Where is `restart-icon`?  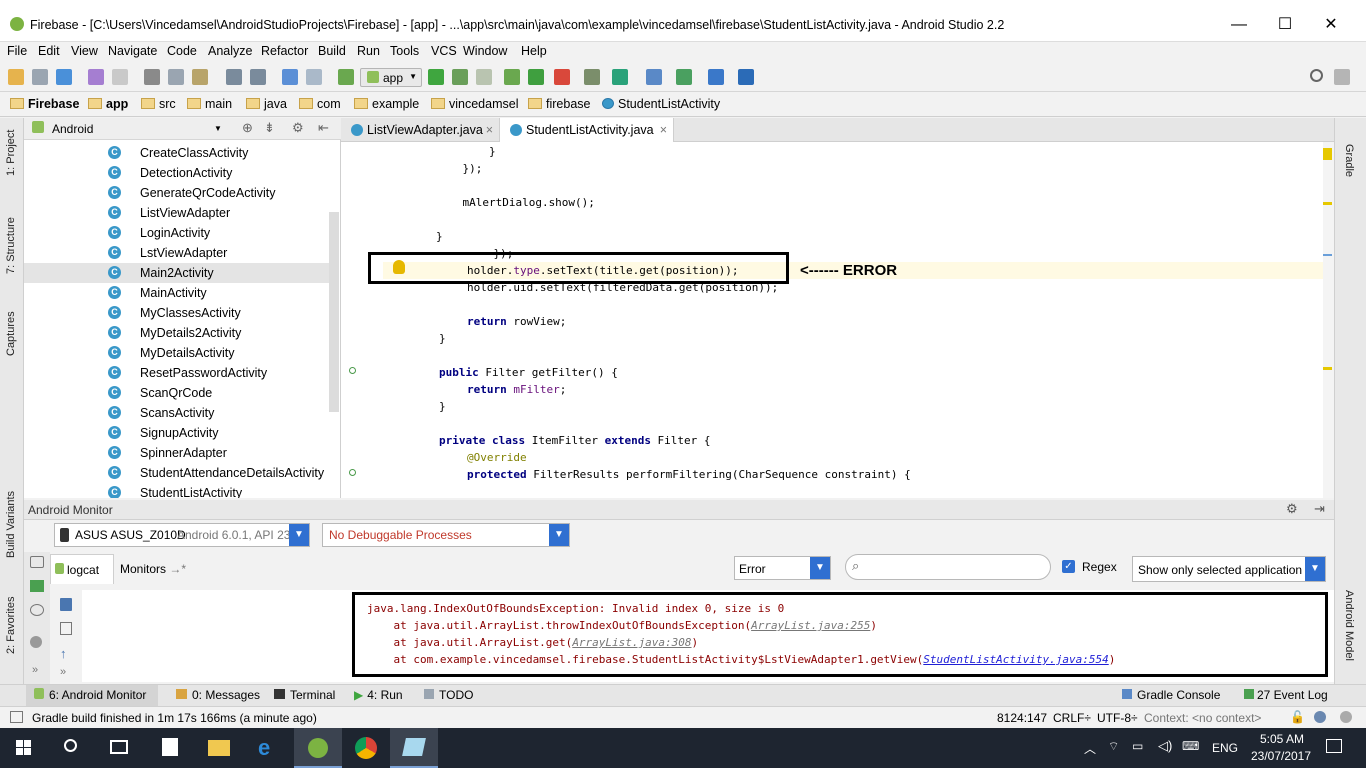
restart-icon is located at coordinates (66, 628).